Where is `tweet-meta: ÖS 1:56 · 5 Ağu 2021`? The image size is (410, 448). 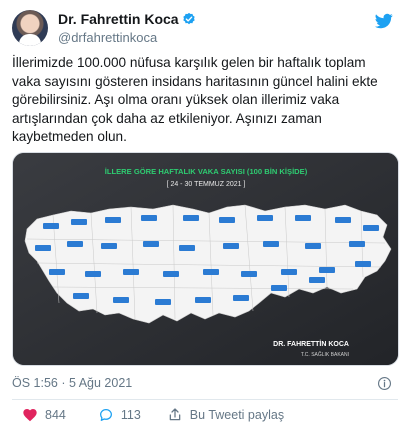
tweet-meta: ÖS 1:56 · 5 Ağu 2021 is located at coordinates (205, 384).